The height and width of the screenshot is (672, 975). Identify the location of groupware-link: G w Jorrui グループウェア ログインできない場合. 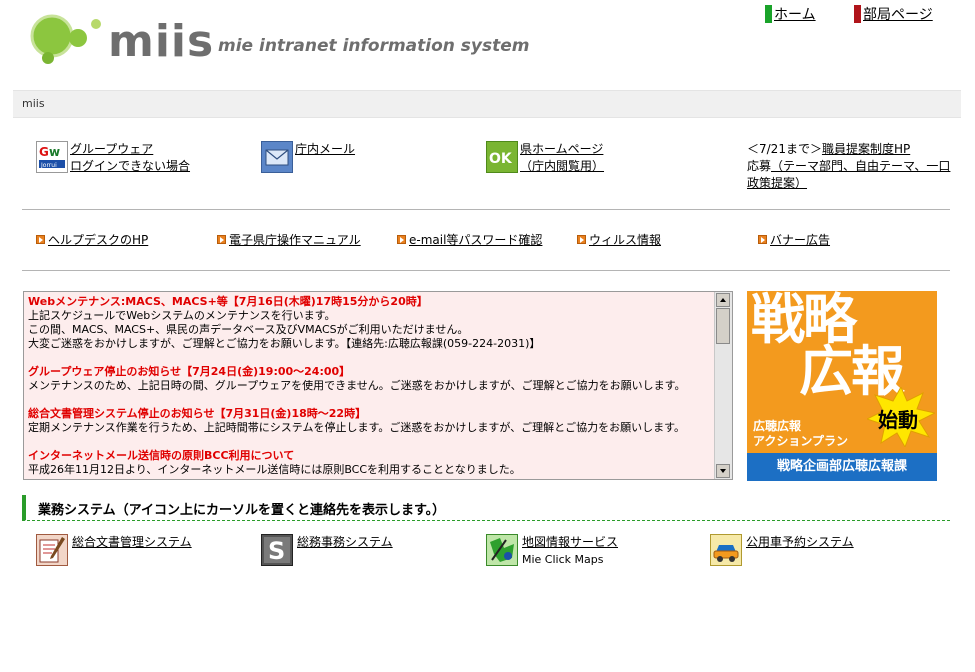
(113, 158).